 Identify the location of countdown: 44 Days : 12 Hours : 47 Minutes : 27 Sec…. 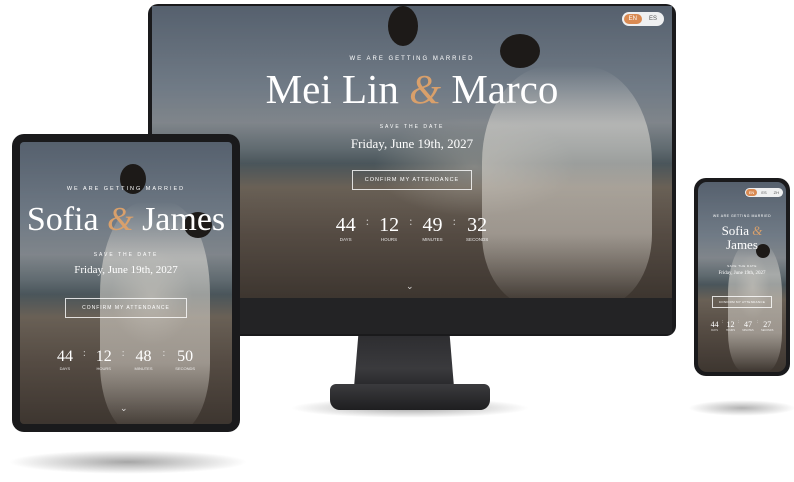
(742, 326).